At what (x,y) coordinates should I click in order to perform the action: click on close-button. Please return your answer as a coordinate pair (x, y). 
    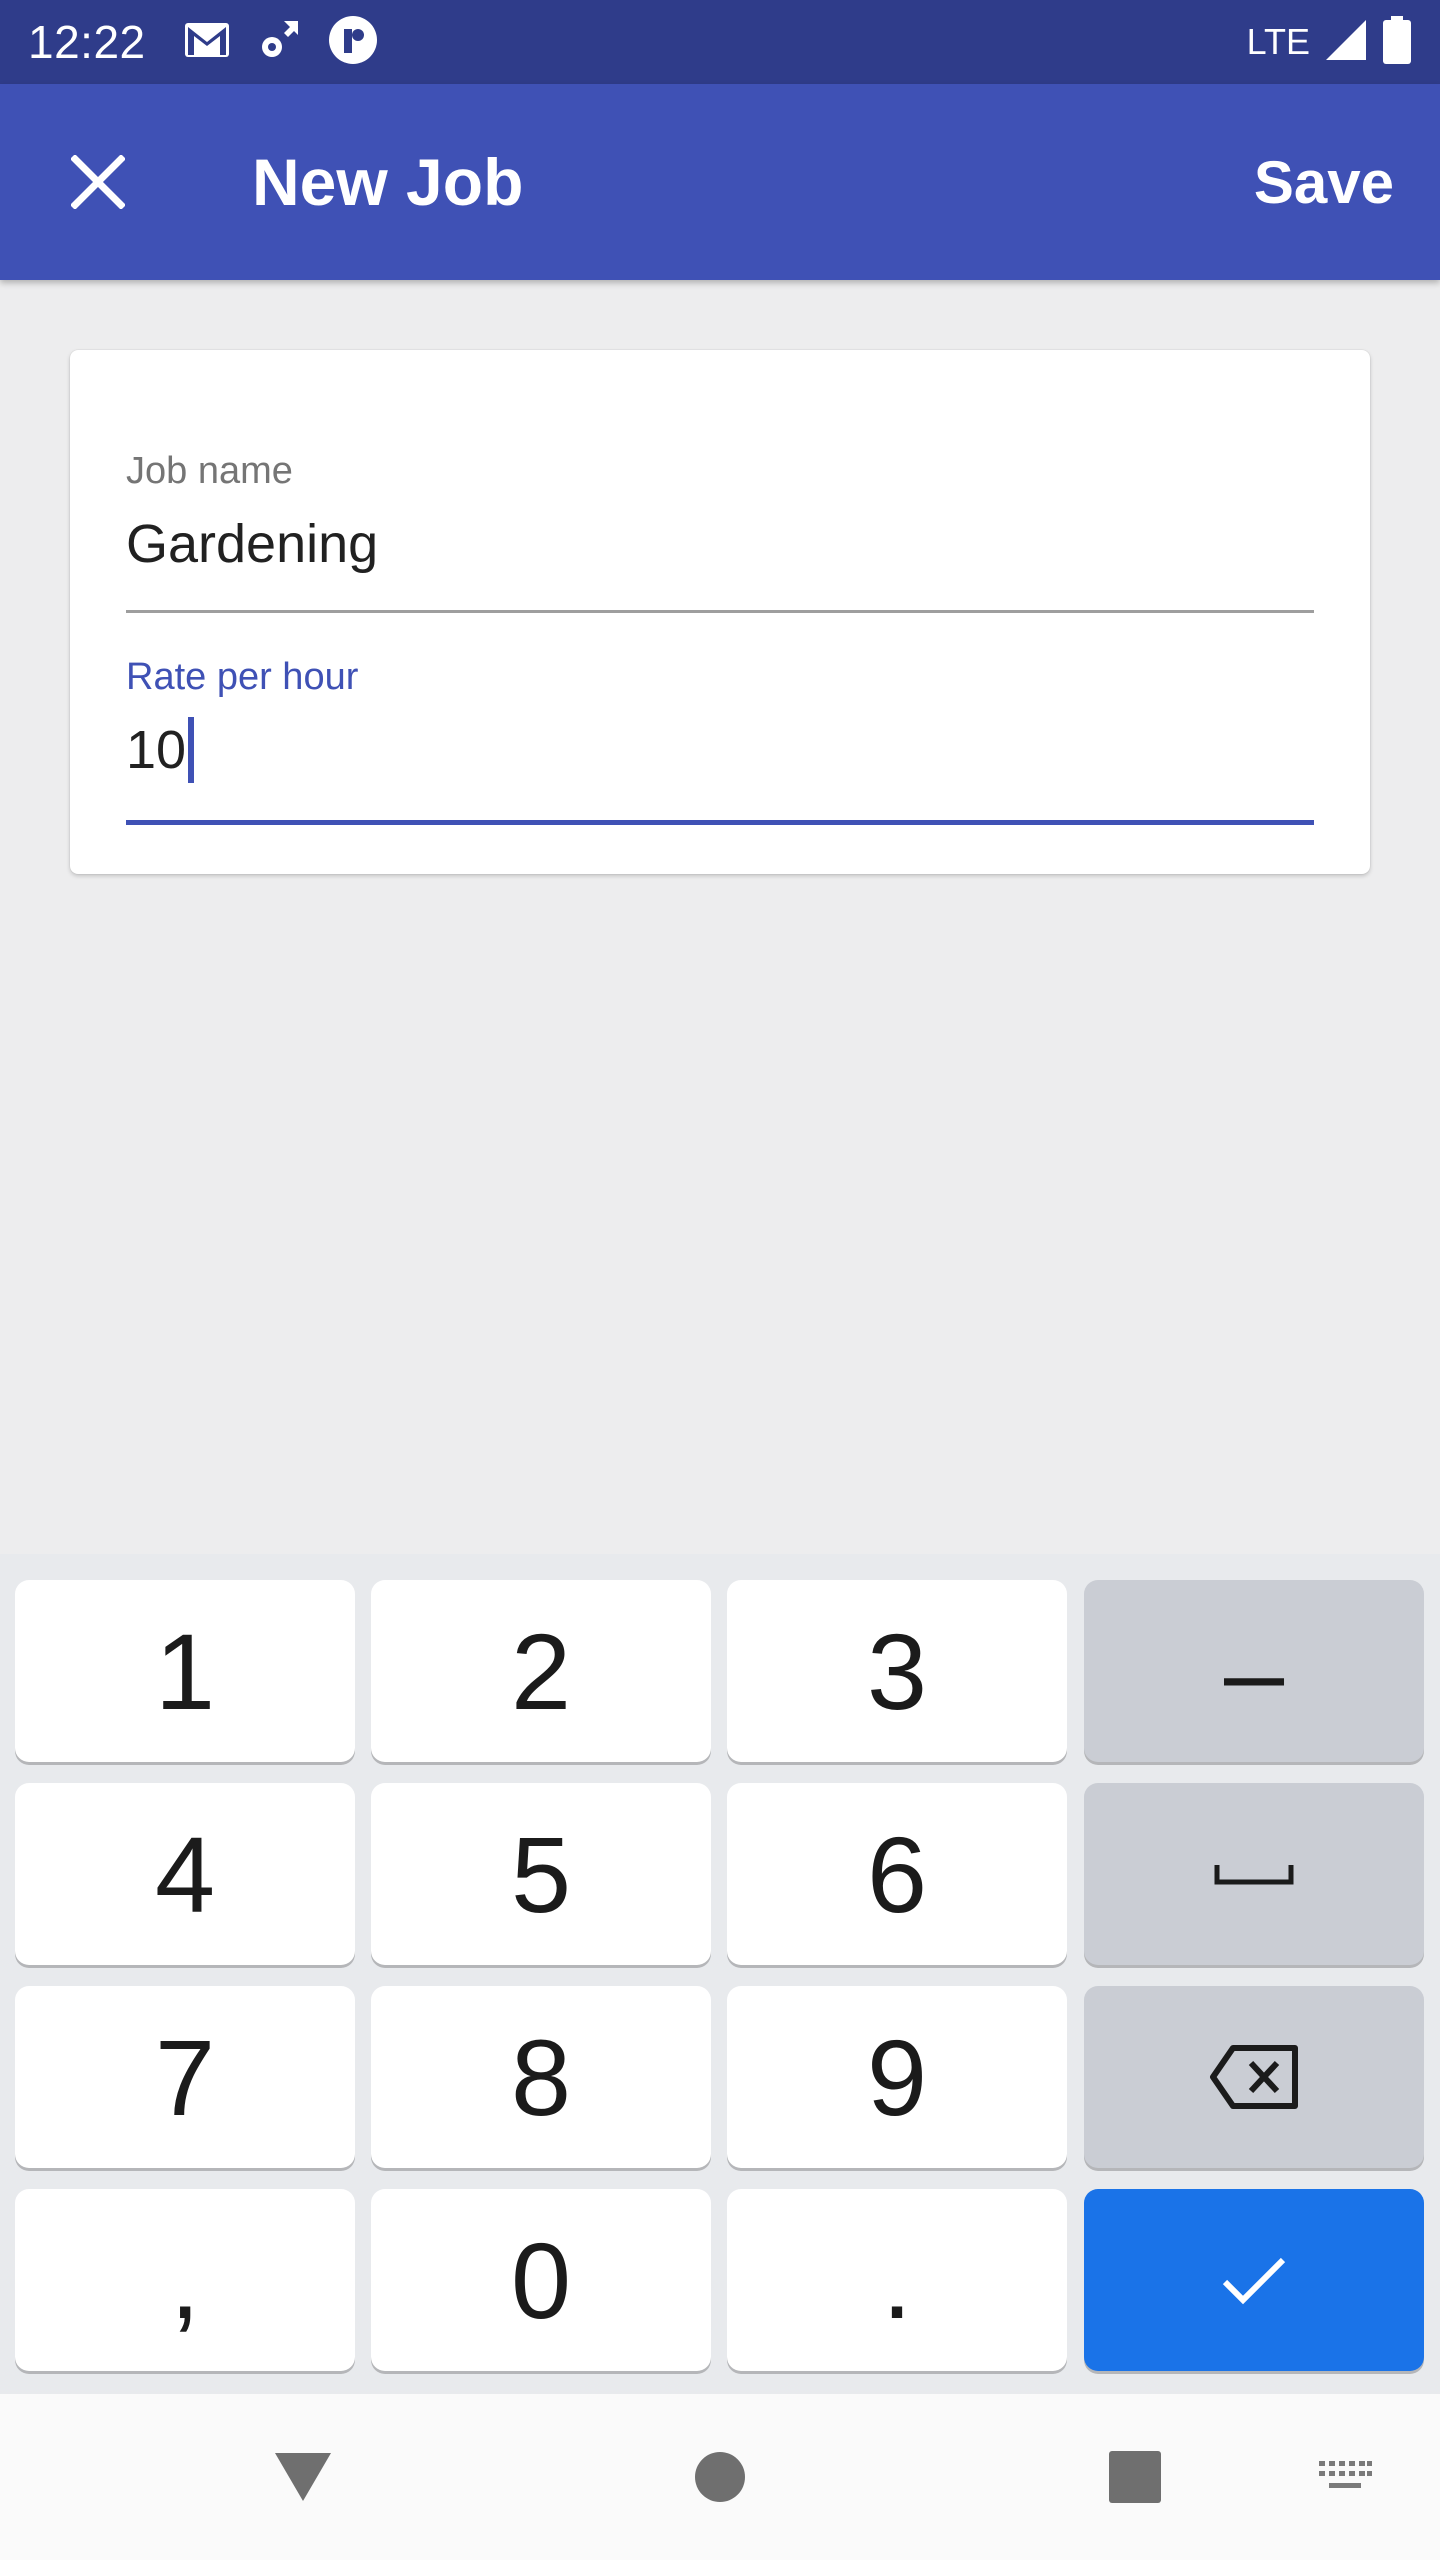
    Looking at the image, I should click on (98, 182).